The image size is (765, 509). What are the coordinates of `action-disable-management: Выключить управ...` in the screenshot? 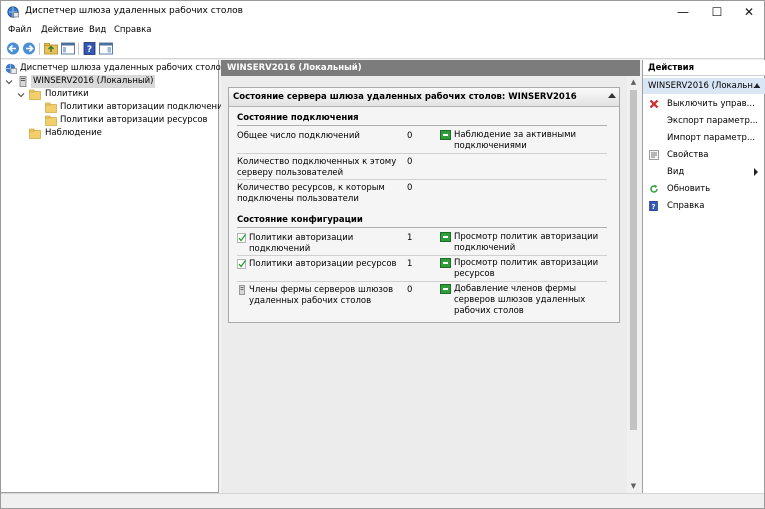 It's located at (704, 104).